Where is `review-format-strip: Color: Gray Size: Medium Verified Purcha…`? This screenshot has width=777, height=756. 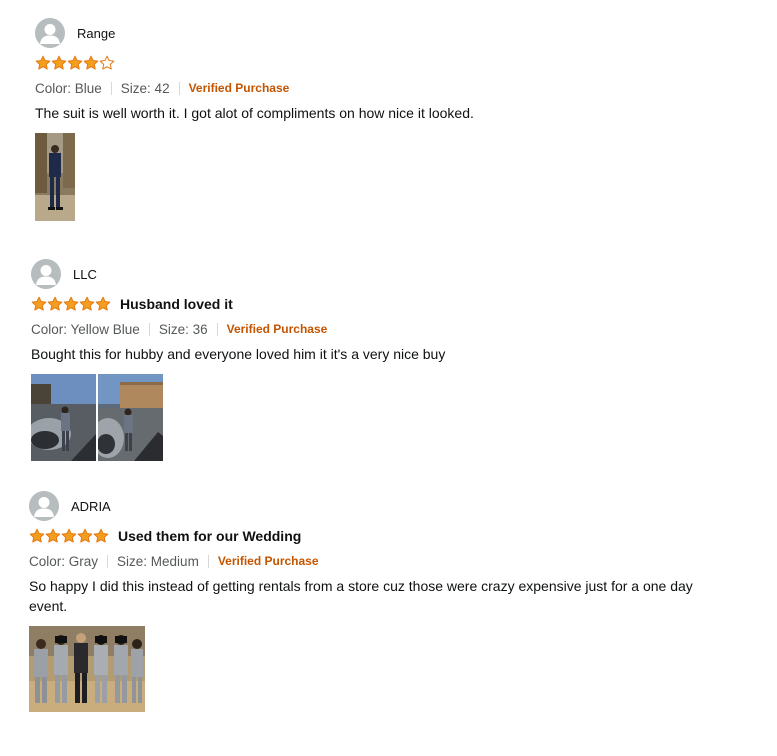 review-format-strip: Color: Gray Size: Medium Verified Purcha… is located at coordinates (379, 561).